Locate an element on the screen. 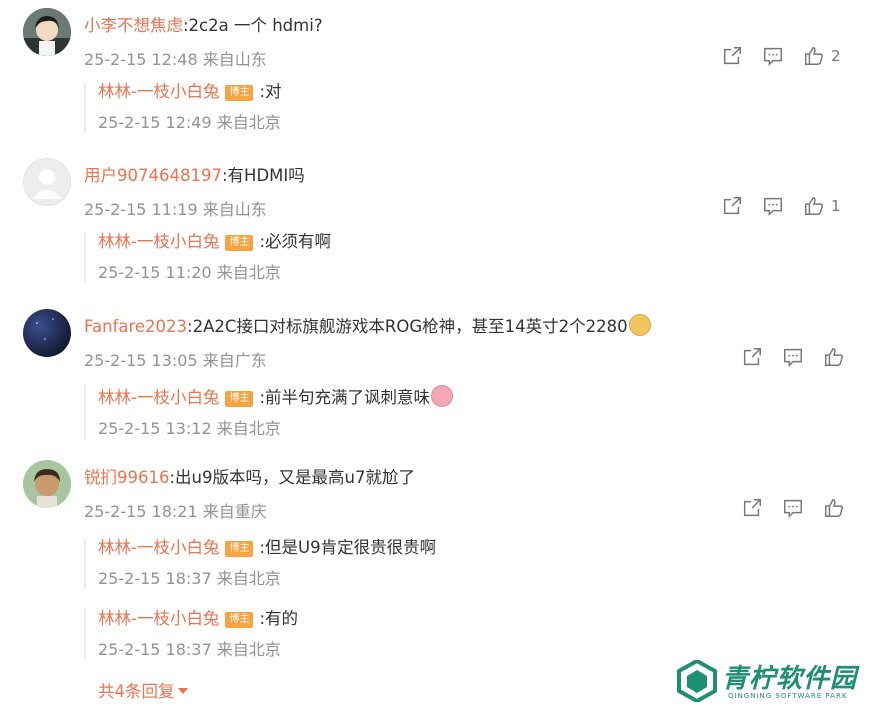  reply-text: :前半句充满了讽刺意味 is located at coordinates (345, 397).